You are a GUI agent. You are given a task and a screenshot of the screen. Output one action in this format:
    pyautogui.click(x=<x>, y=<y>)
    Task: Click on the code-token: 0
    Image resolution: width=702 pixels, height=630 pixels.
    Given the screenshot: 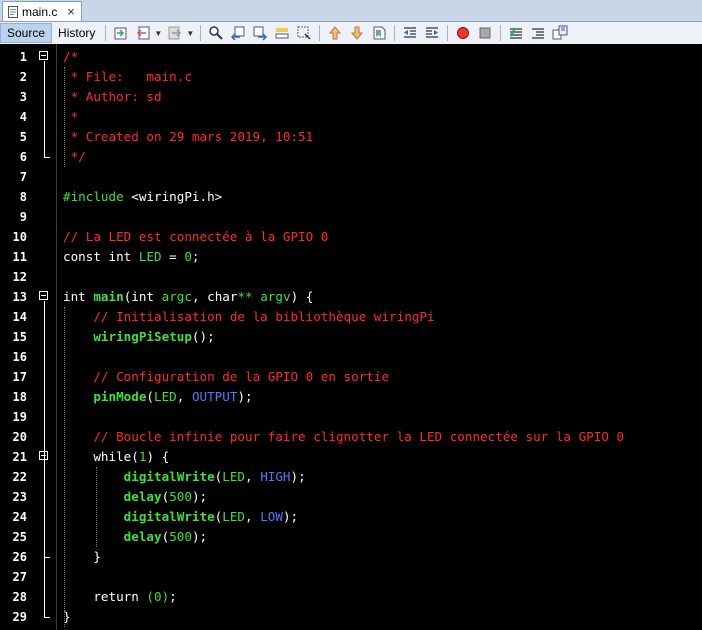 What is the action you would take?
    pyautogui.click(x=188, y=256)
    